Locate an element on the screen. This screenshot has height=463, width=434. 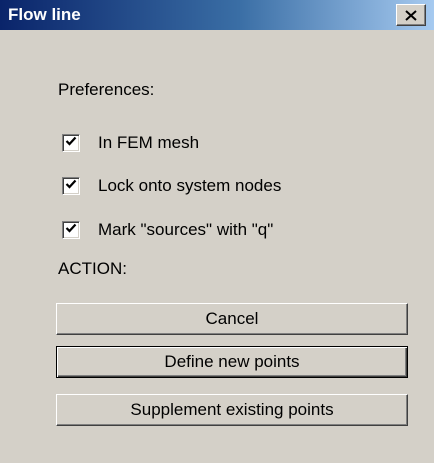
close-icon is located at coordinates (411, 15).